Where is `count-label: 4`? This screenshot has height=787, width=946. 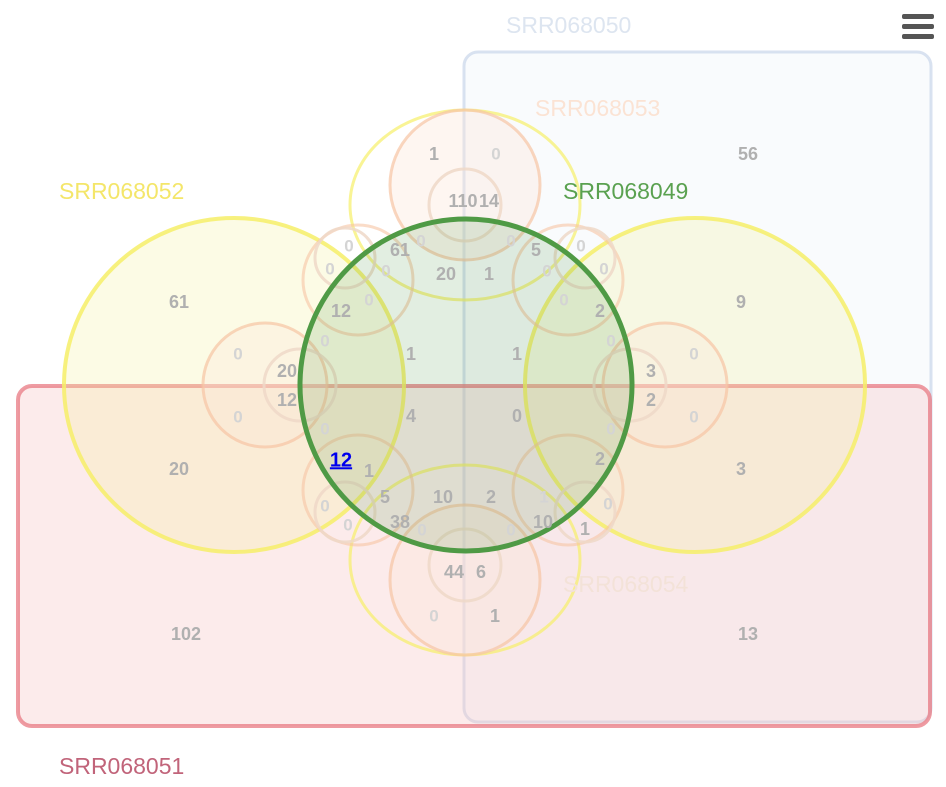 count-label: 4 is located at coordinates (411, 416).